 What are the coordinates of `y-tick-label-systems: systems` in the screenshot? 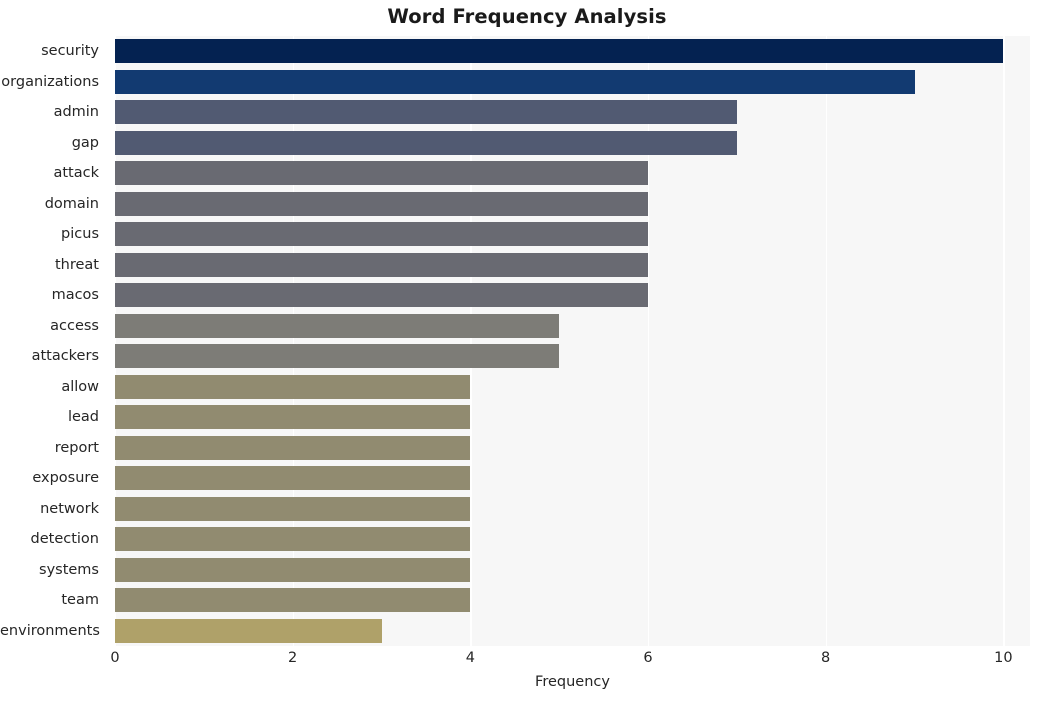 It's located at (69, 569).